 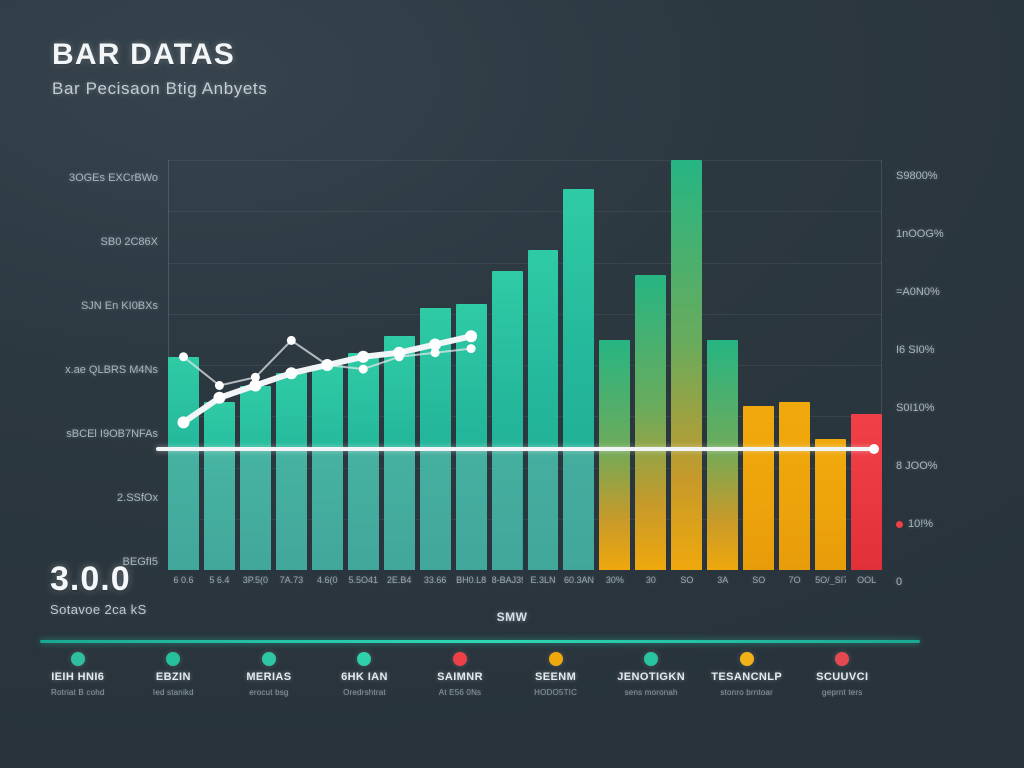 What do you see at coordinates (291, 580) in the screenshot?
I see `x-axis-tick: 7A.73` at bounding box center [291, 580].